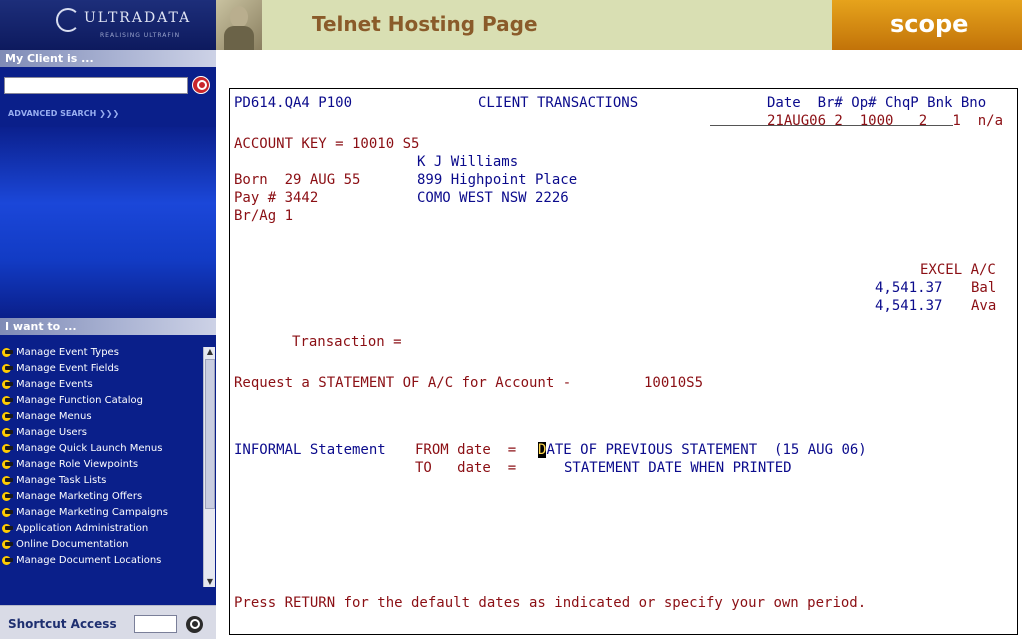 Image resolution: width=1022 pixels, height=639 pixels. I want to click on from-date-field: DATE OF PREVIOUS STATEMENT (15 AUG 06), so click(702, 450).